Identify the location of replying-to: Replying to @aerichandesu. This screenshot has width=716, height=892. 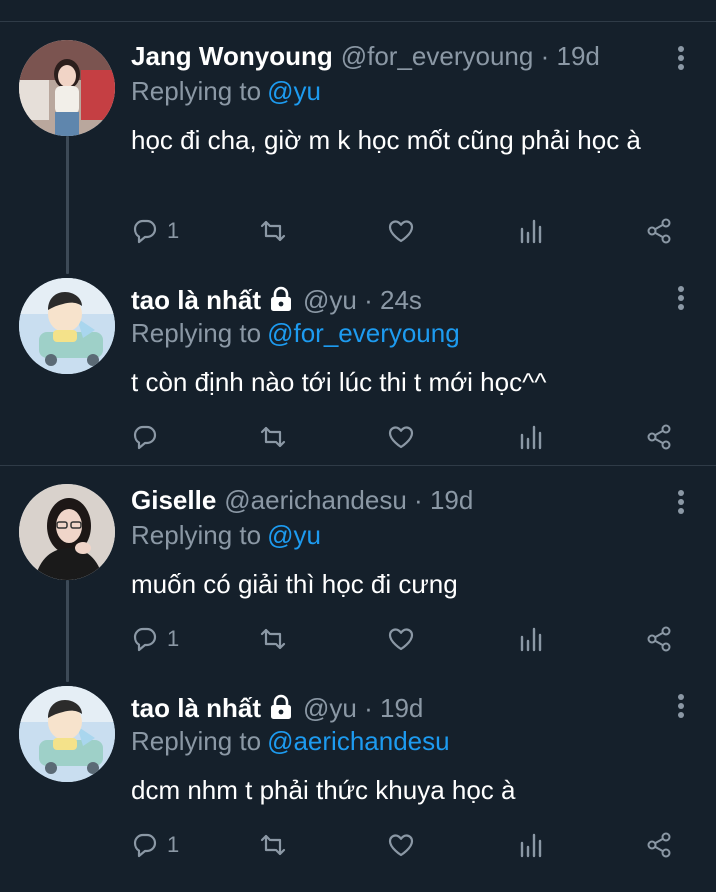
(290, 741).